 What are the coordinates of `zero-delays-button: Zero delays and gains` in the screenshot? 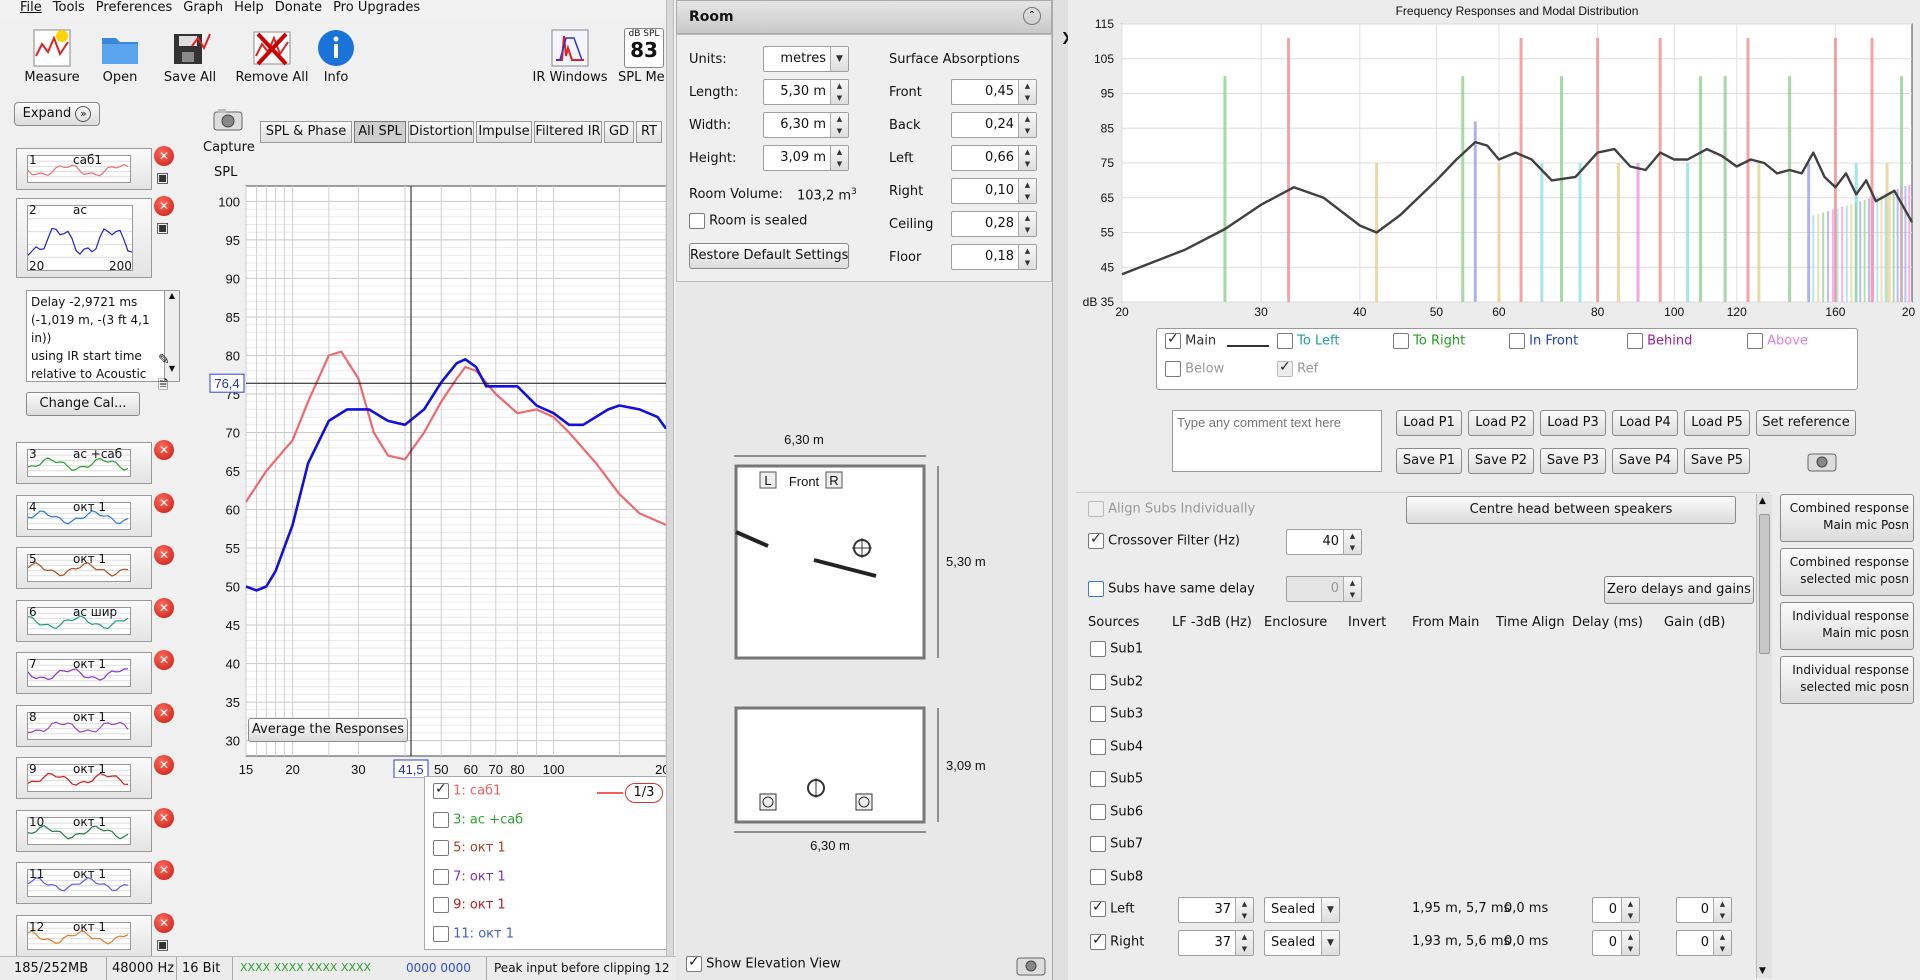 It's located at (1679, 590).